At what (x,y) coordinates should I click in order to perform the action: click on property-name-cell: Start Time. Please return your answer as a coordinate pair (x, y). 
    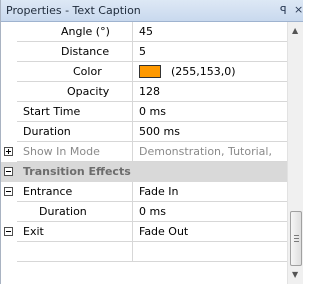
    Looking at the image, I should click on (75, 112).